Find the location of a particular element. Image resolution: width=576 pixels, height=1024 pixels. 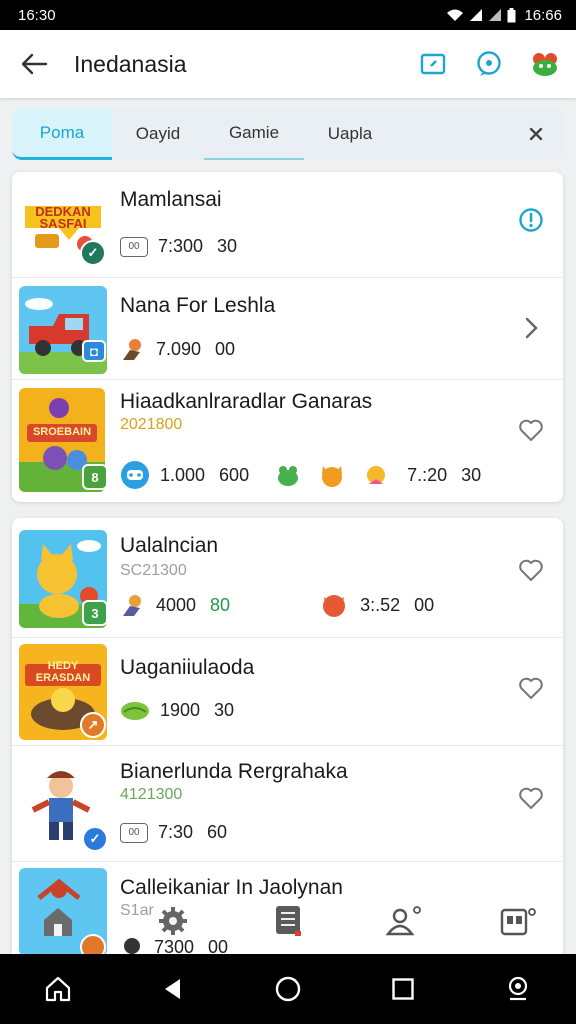

item-meta: 00 7:30 60 is located at coordinates (173, 832).